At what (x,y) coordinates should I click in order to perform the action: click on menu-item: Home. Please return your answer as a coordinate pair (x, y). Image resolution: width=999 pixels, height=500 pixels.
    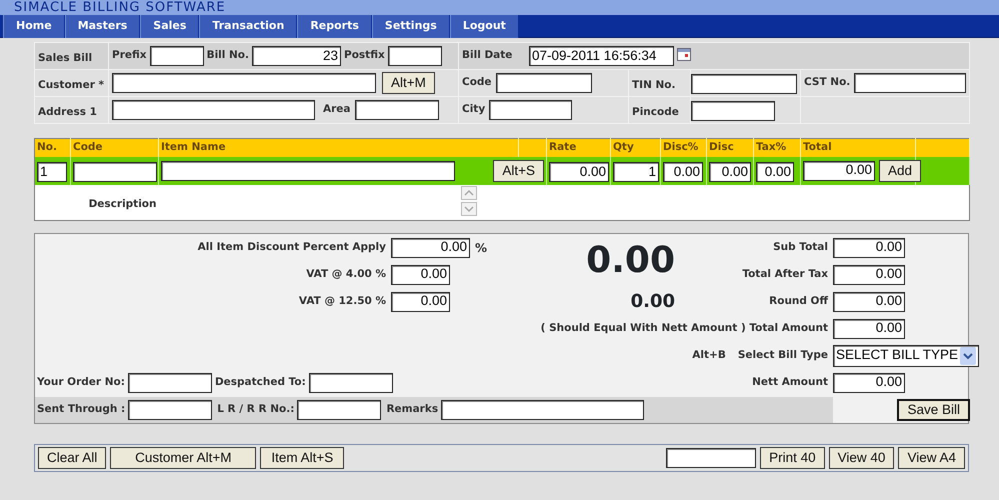
    Looking at the image, I should click on (34, 26).